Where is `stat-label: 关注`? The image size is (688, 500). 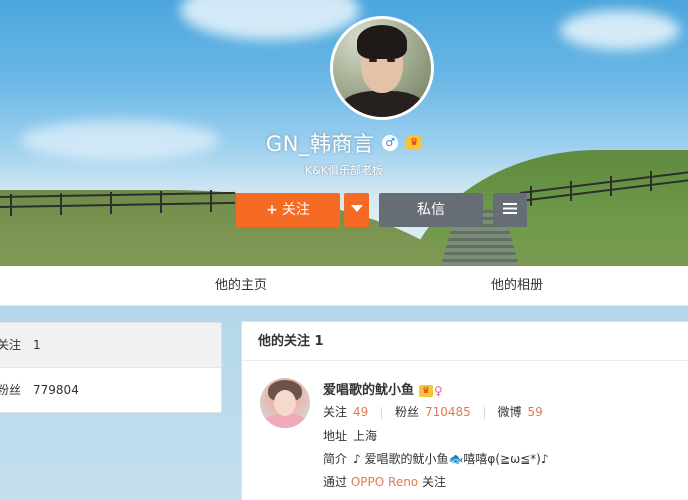
stat-label: 关注 is located at coordinates (11, 345).